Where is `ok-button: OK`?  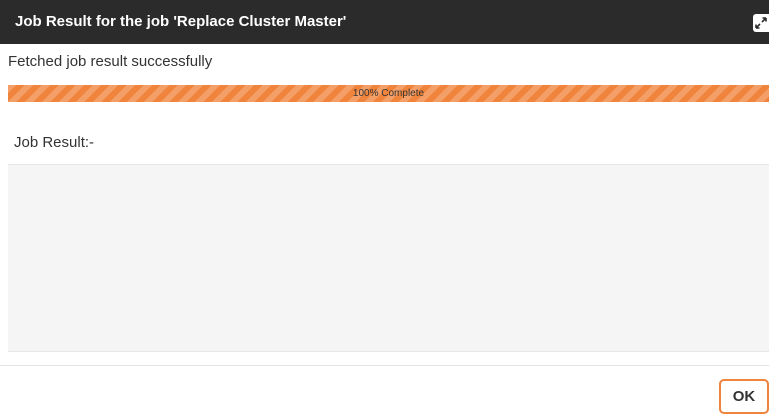
ok-button: OK is located at coordinates (744, 396).